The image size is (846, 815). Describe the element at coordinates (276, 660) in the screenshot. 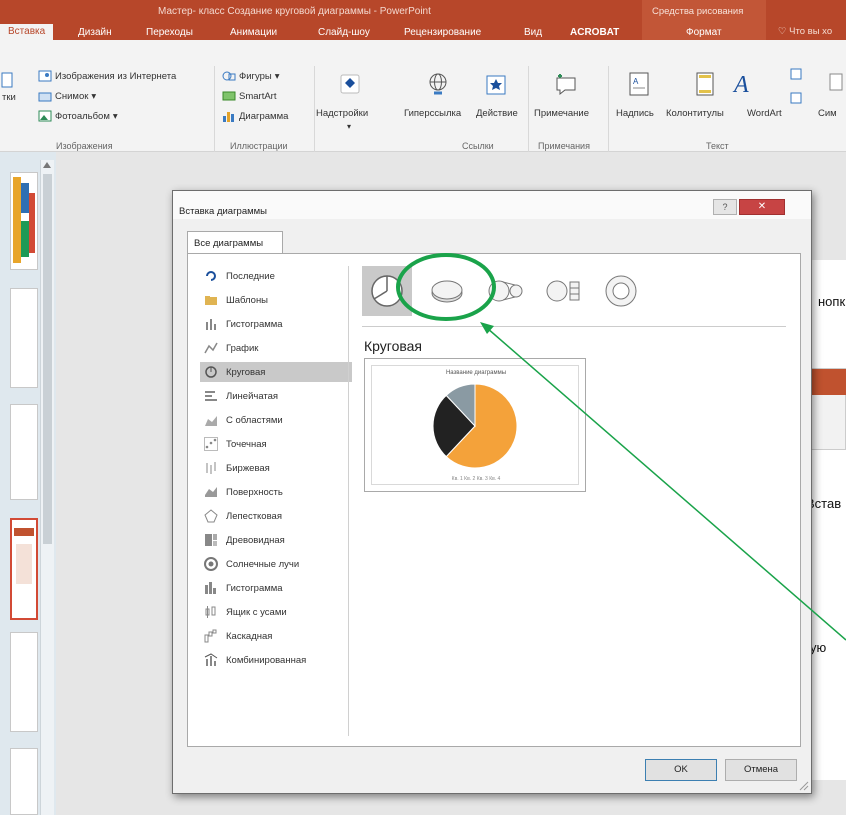

I see `chart-category-combo-chart: Комбинированная` at that location.